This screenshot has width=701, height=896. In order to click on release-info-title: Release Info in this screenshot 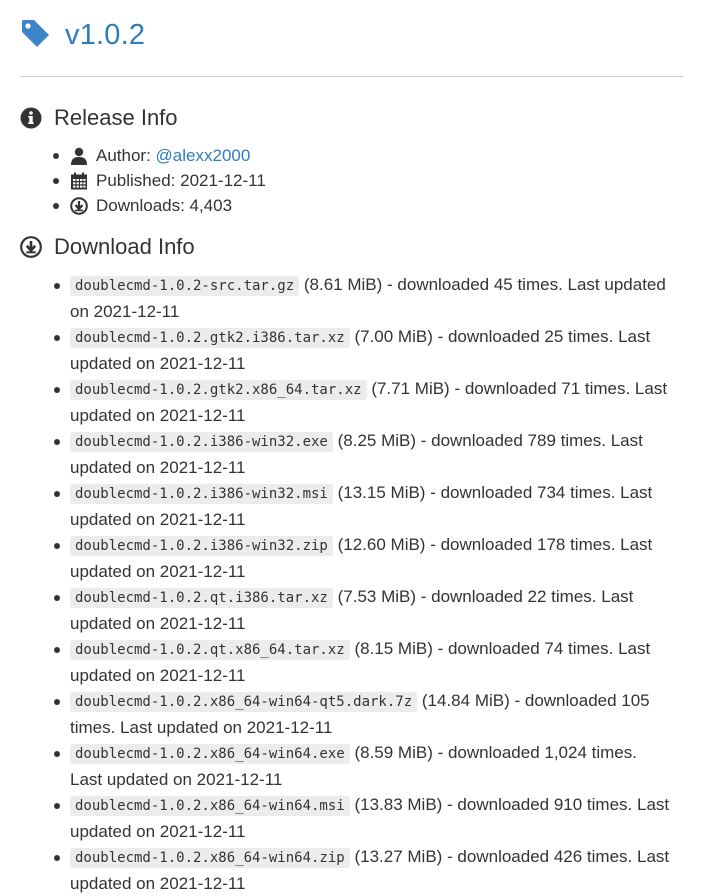, I will do `click(116, 117)`.